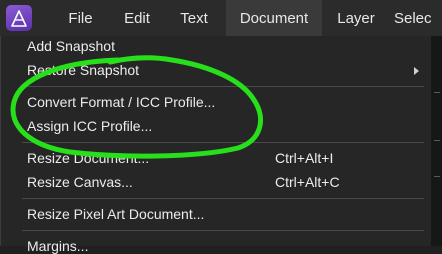 The image size is (442, 254). Describe the element at coordinates (436, 141) in the screenshot. I see `background-panel-edge` at that location.